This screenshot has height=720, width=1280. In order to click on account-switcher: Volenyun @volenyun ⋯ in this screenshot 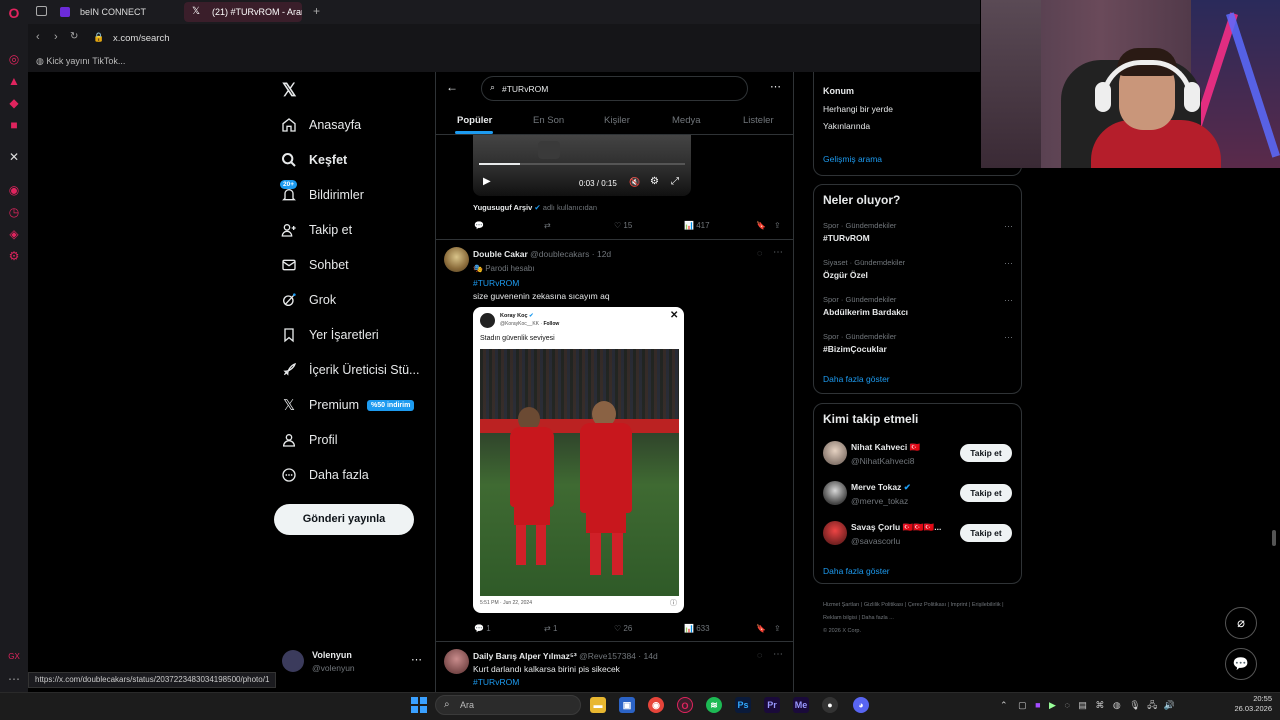, I will do `click(357, 666)`.